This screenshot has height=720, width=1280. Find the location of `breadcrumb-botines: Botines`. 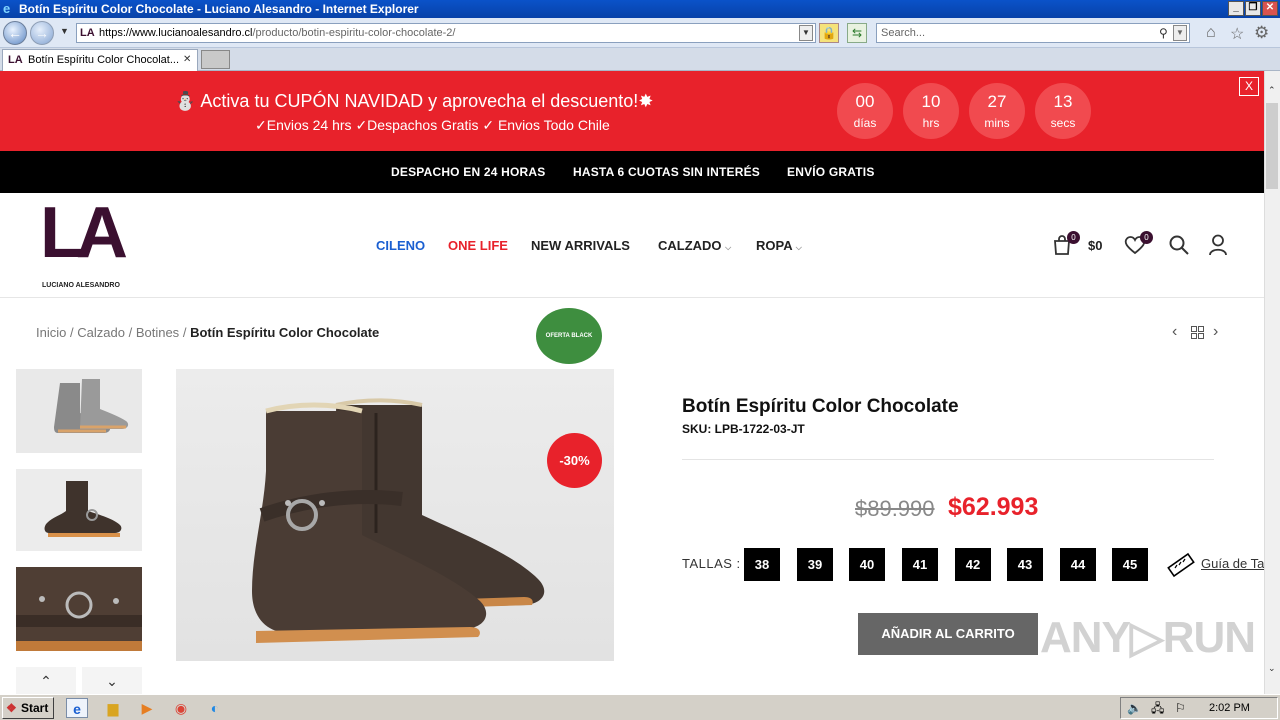

breadcrumb-botines: Botines is located at coordinates (157, 332).